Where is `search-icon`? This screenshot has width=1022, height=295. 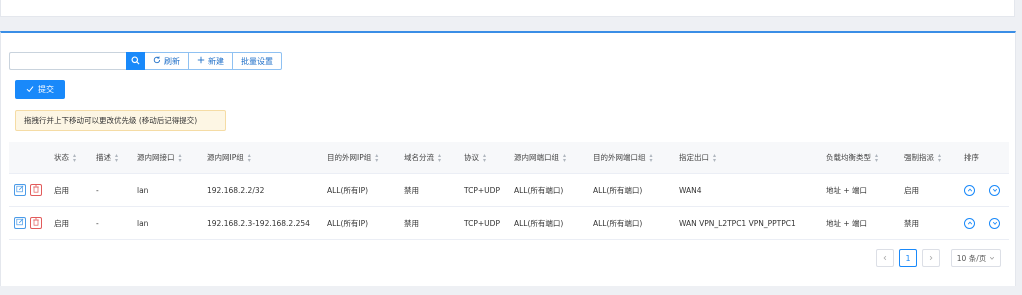
search-icon is located at coordinates (135, 61).